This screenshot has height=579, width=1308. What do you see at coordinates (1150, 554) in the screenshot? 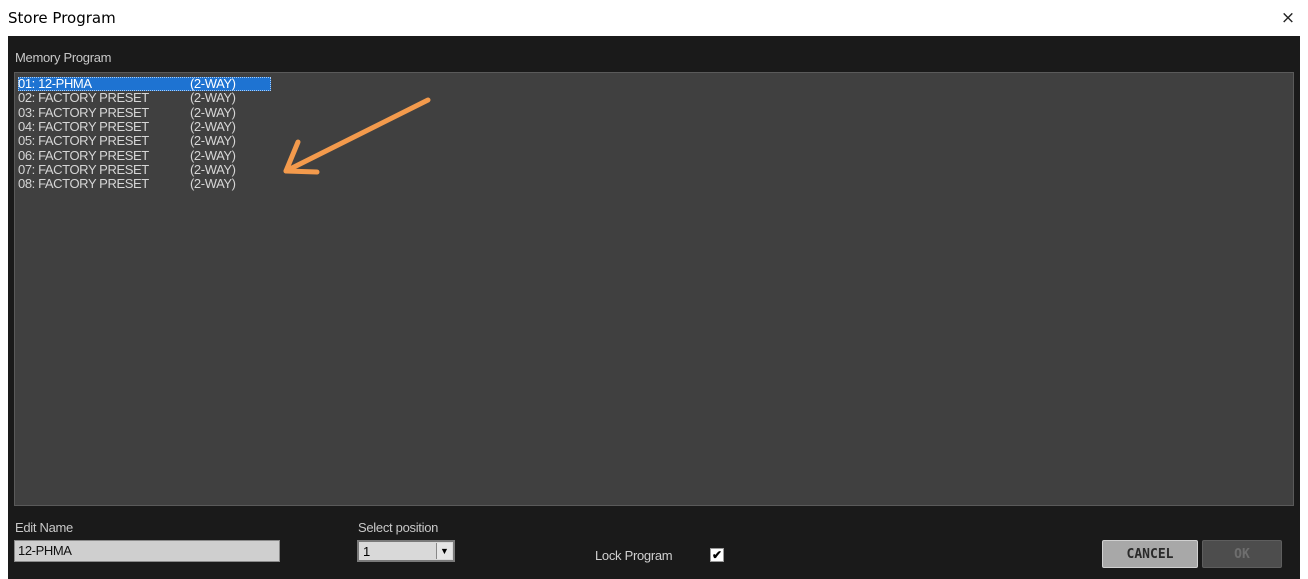
I see `cancel-button: CANCEL` at bounding box center [1150, 554].